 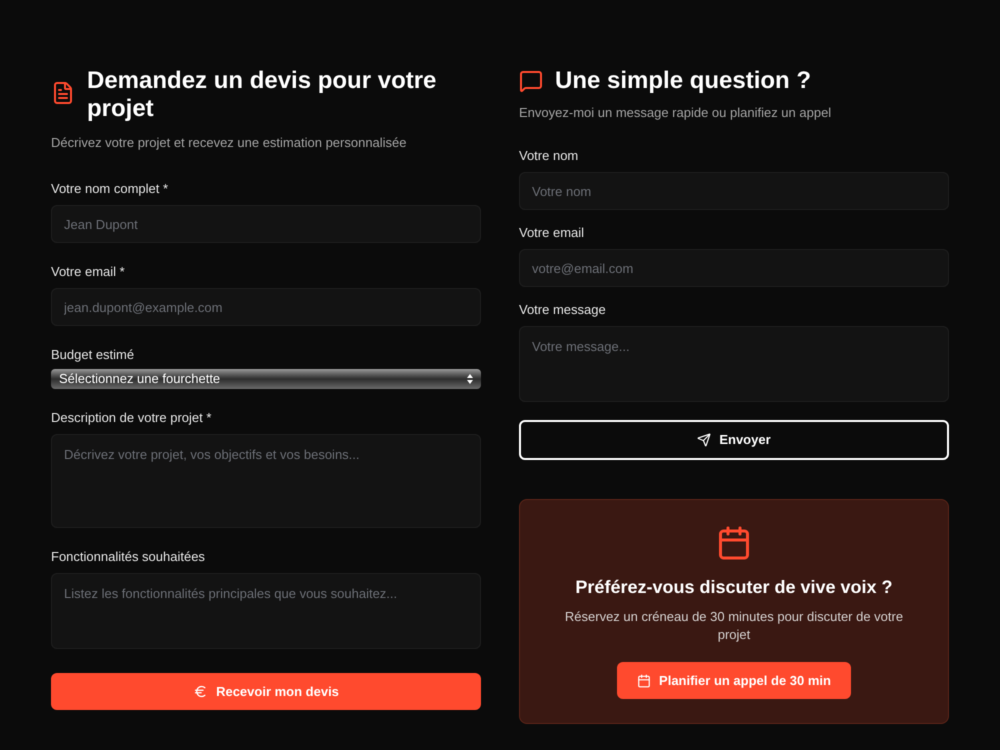 I want to click on field-label: Description de votre projet *, so click(x=131, y=418).